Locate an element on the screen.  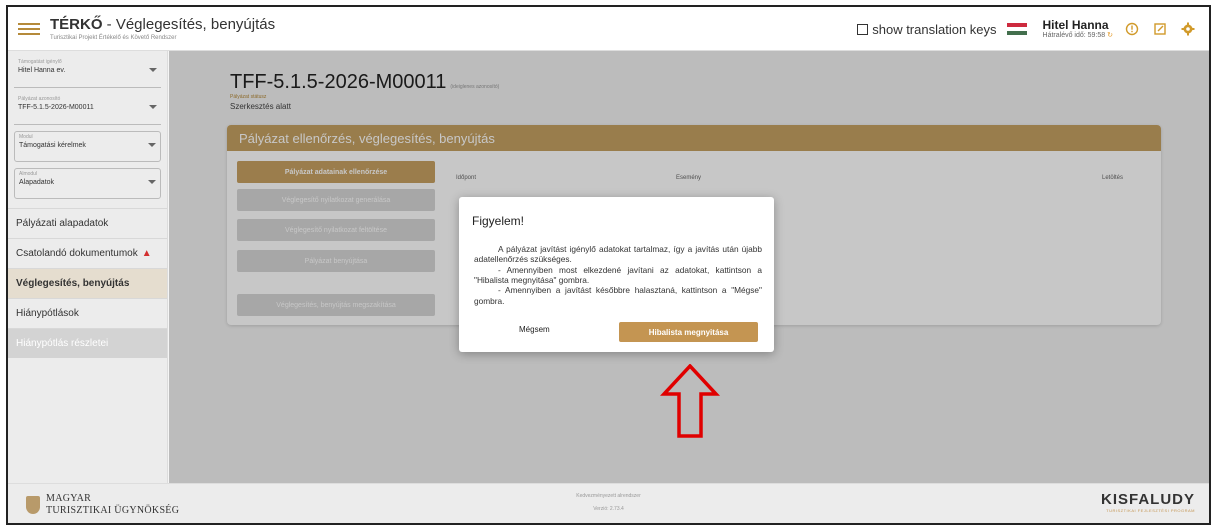
refresh-icon: ↻ is located at coordinates (1110, 35).